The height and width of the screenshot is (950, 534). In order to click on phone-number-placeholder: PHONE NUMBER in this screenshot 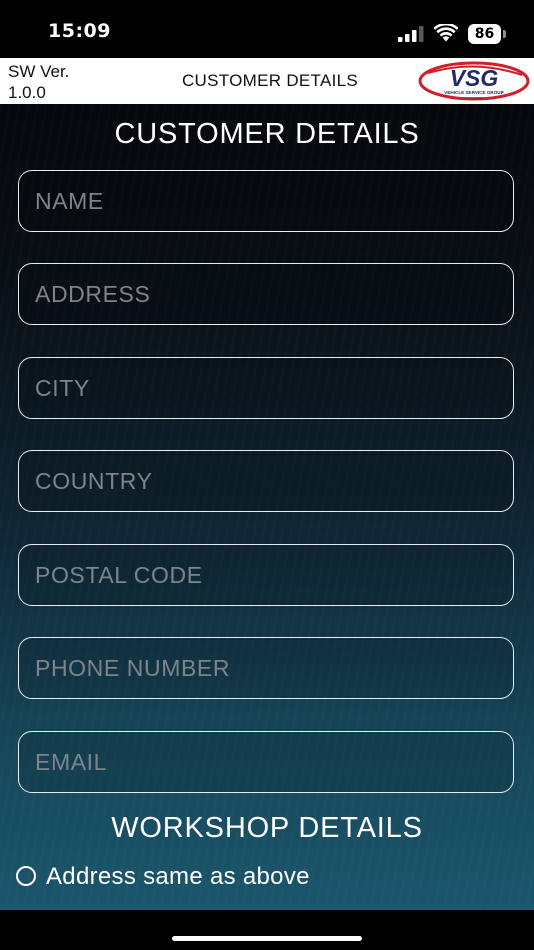, I will do `click(133, 668)`.